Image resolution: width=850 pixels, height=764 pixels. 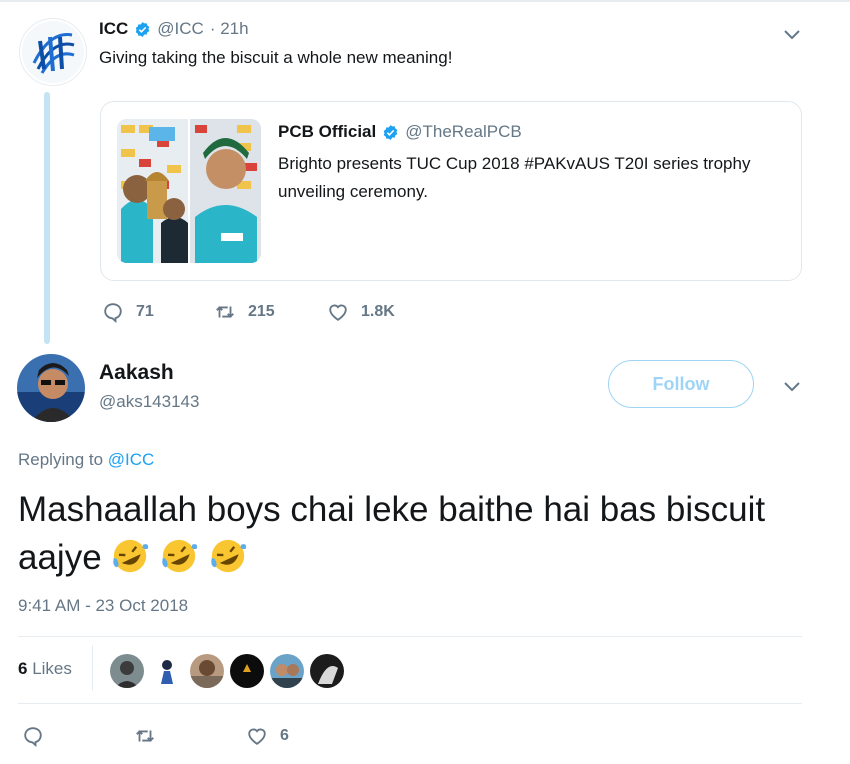 What do you see at coordinates (113, 29) in the screenshot?
I see `icc-name: ICC` at bounding box center [113, 29].